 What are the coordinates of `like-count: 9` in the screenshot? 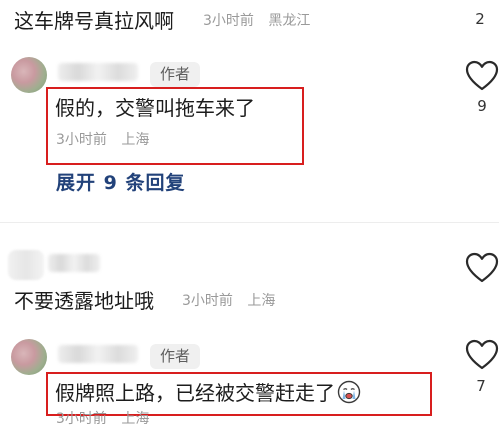 It's located at (482, 106).